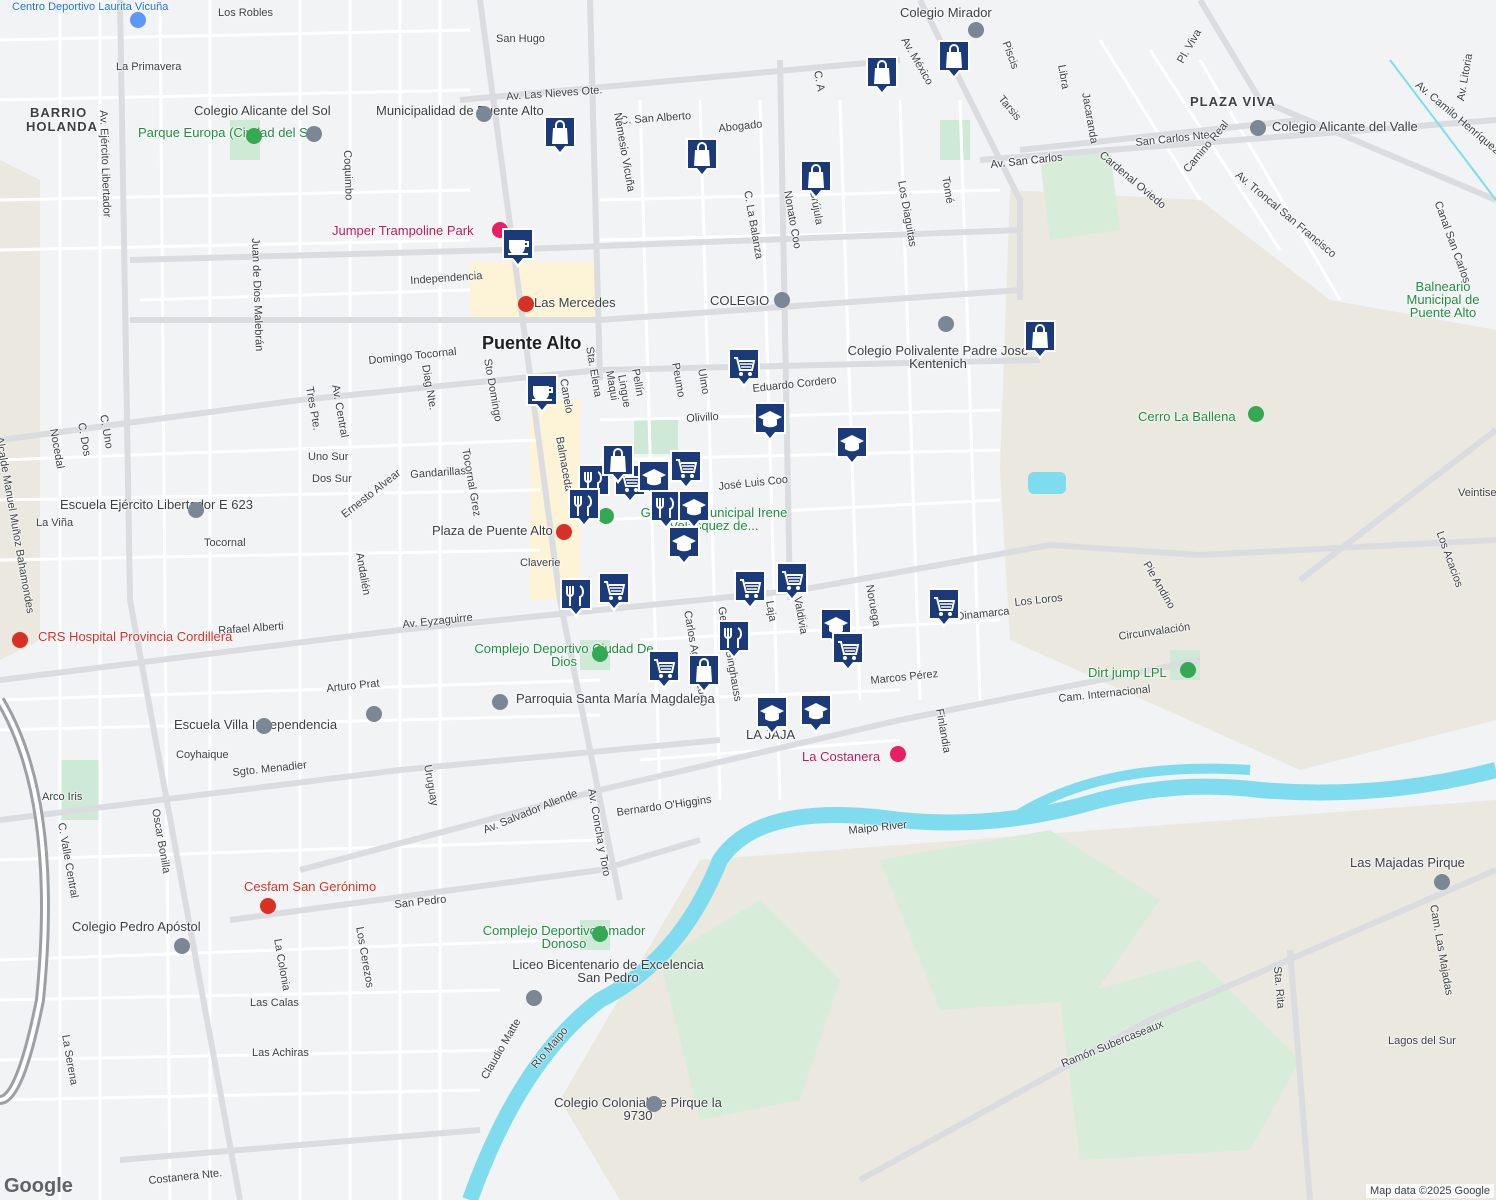 This screenshot has height=1200, width=1496. Describe the element at coordinates (702, 417) in the screenshot. I see `street-label: Olivillo` at that location.